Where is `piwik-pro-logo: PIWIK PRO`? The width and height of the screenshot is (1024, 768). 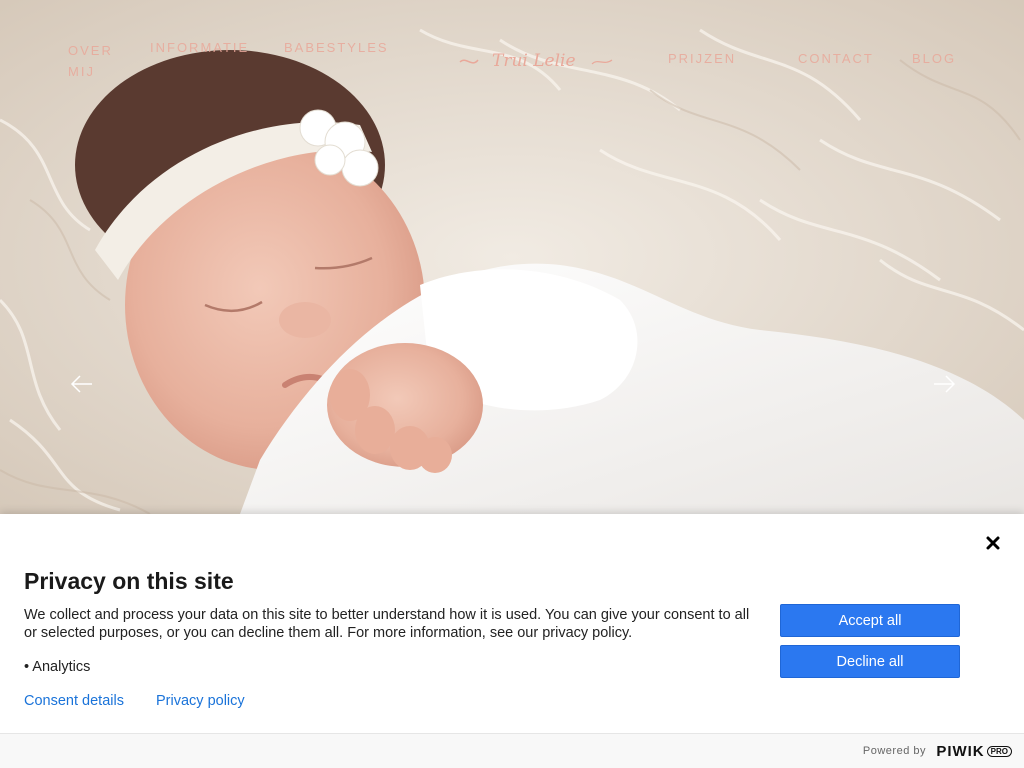 piwik-pro-logo: PIWIK PRO is located at coordinates (974, 751).